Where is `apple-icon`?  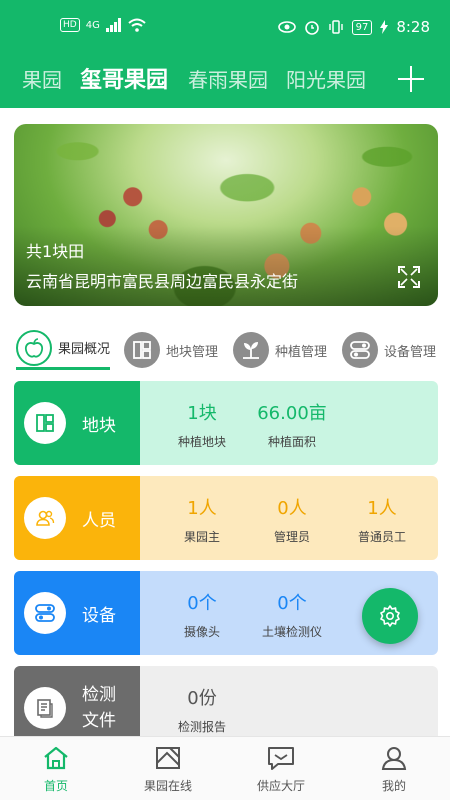 apple-icon is located at coordinates (34, 347).